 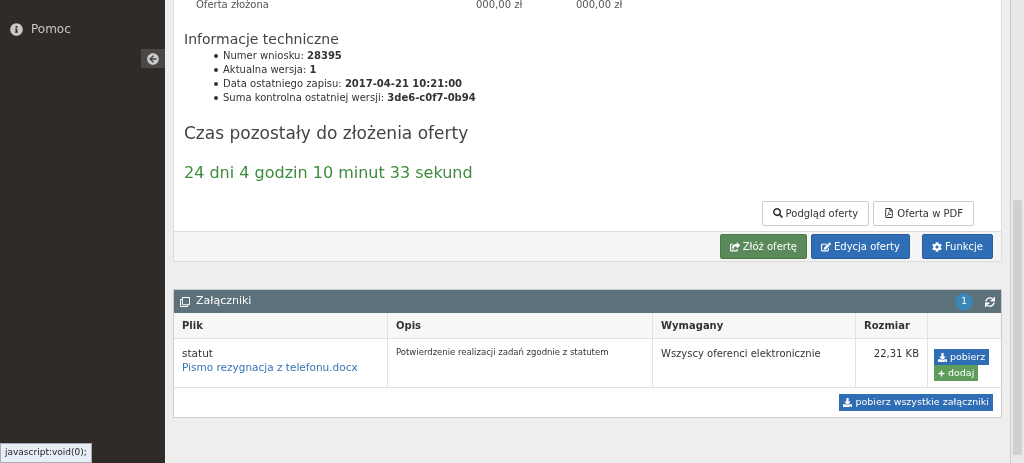 I want to click on share-icon, so click(x=734, y=246).